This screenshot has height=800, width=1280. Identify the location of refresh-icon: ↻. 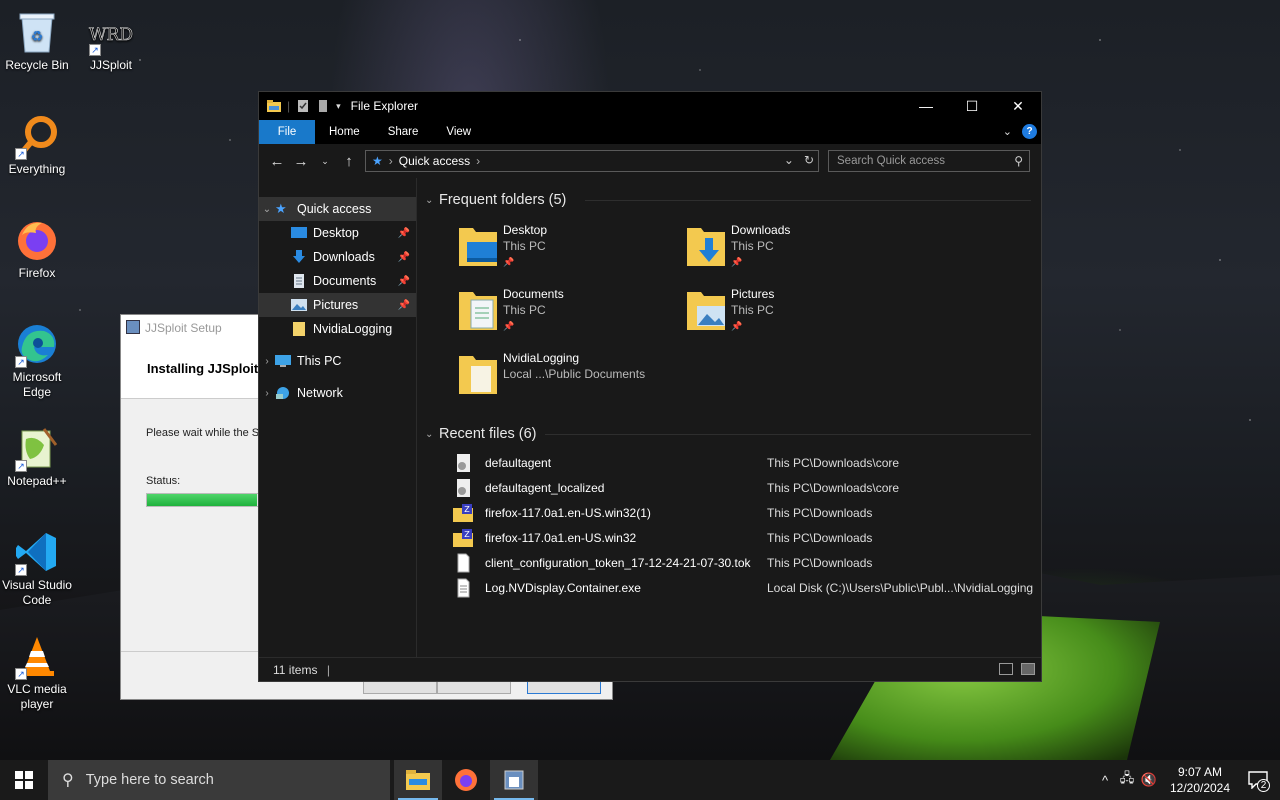
(809, 160).